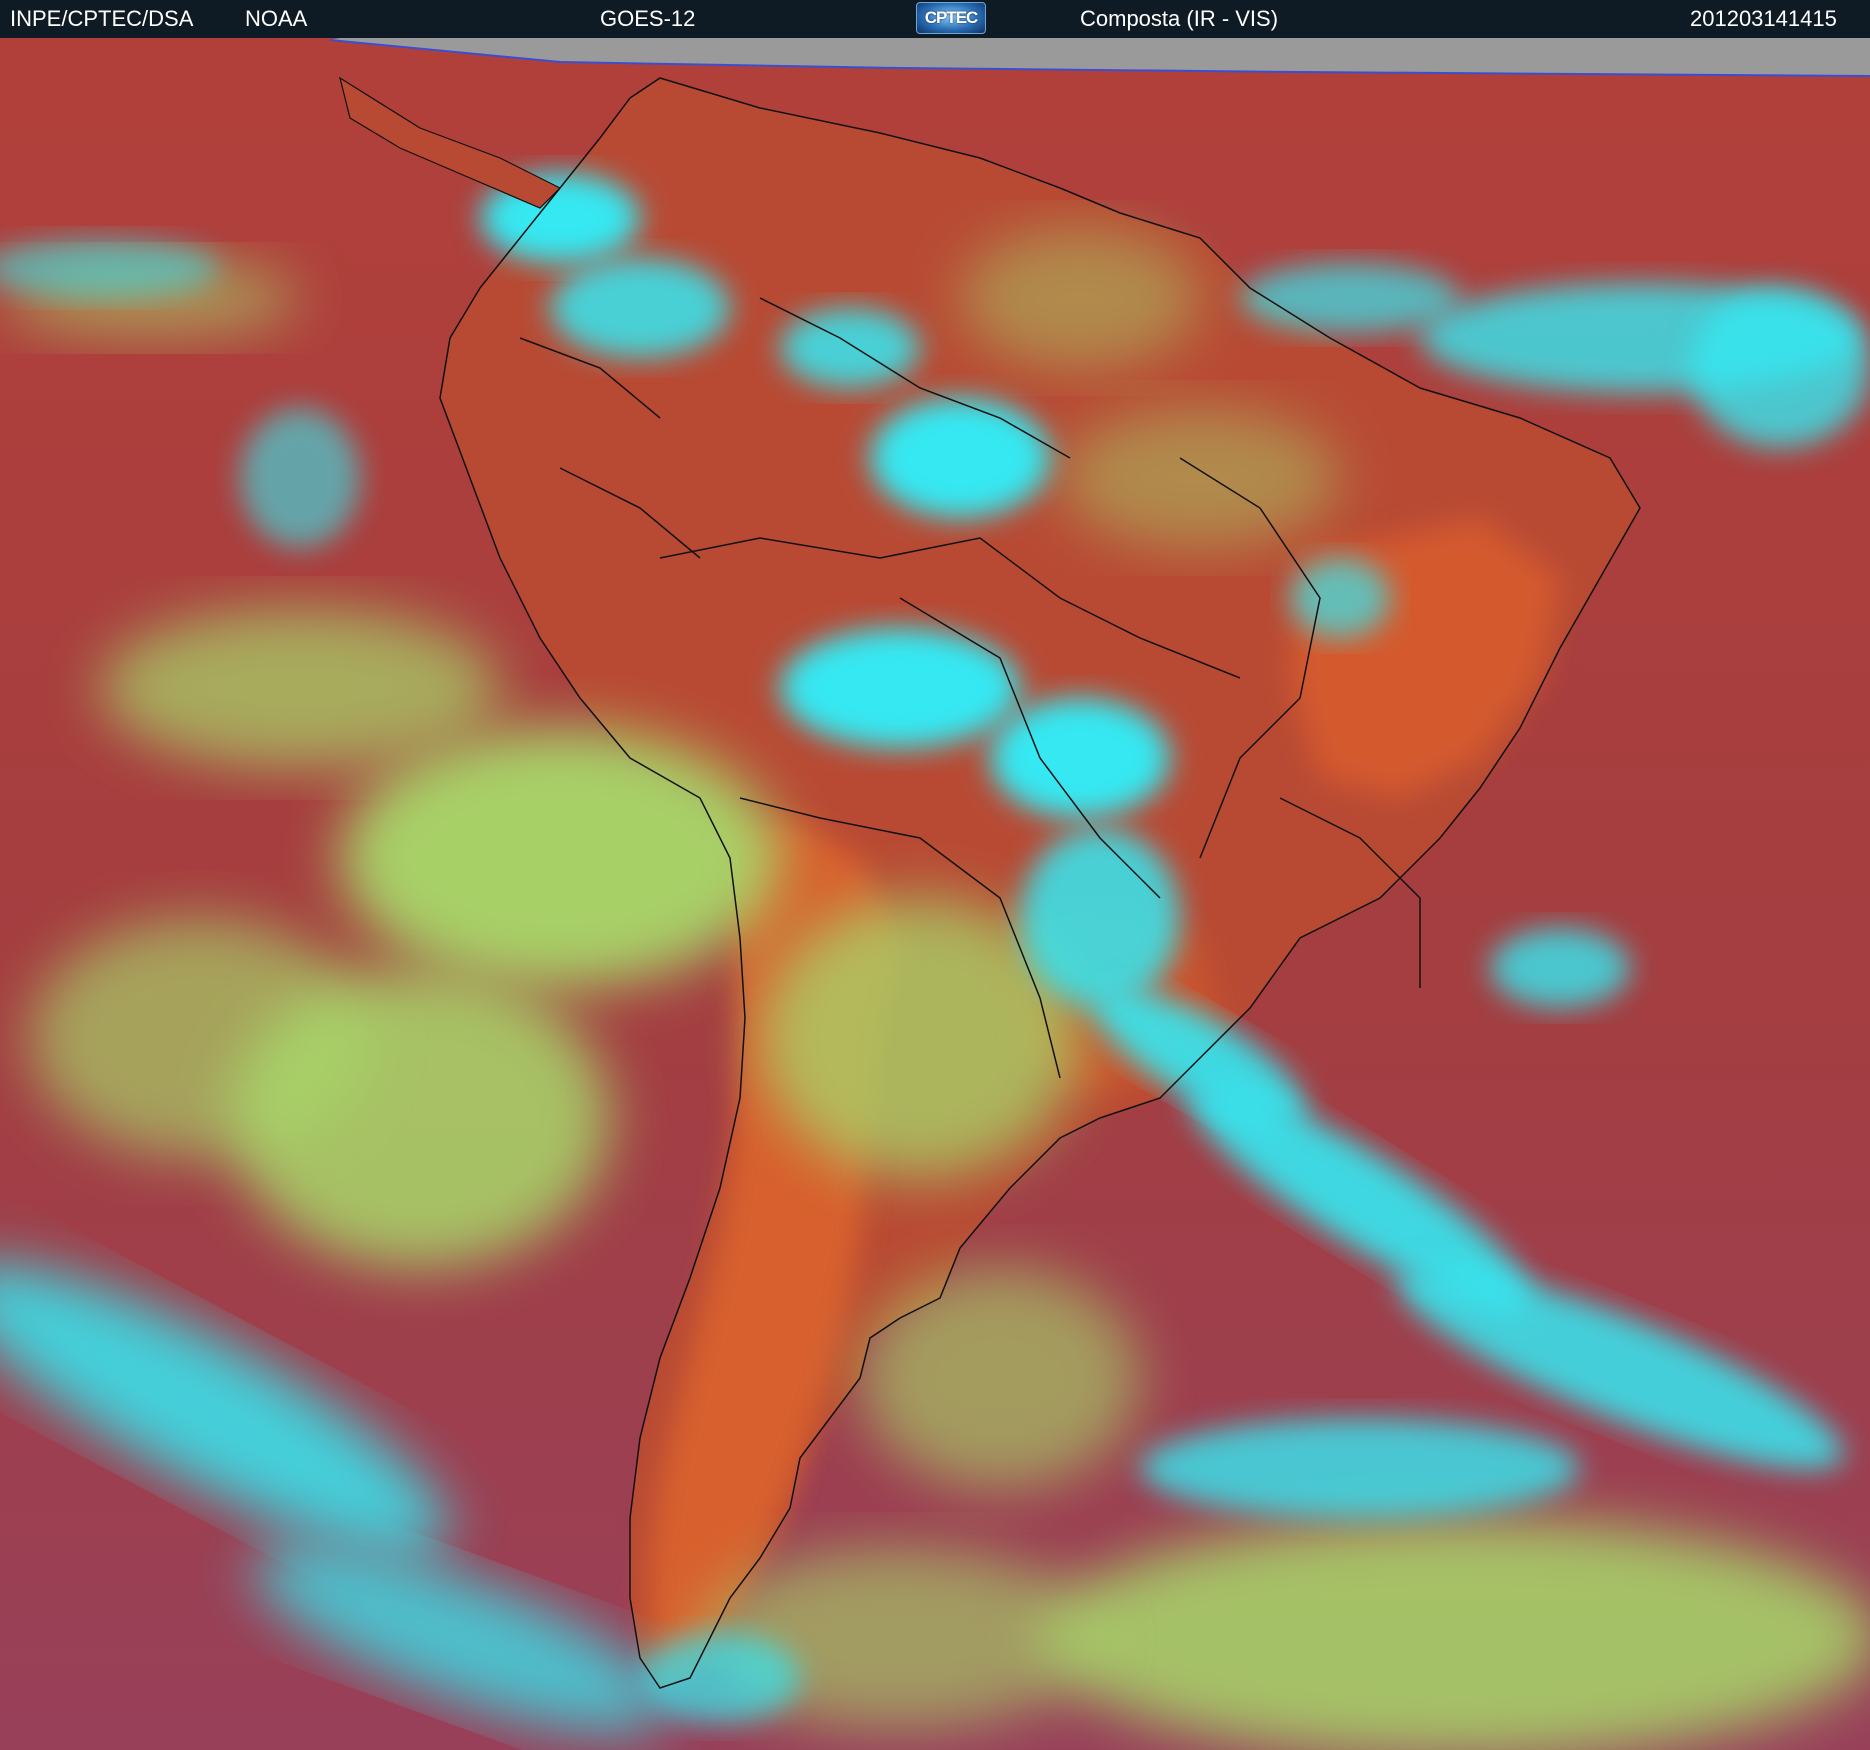 This screenshot has height=1750, width=1870. What do you see at coordinates (1179, 18) in the screenshot?
I see `header-product: Composta (IR - VIS)` at bounding box center [1179, 18].